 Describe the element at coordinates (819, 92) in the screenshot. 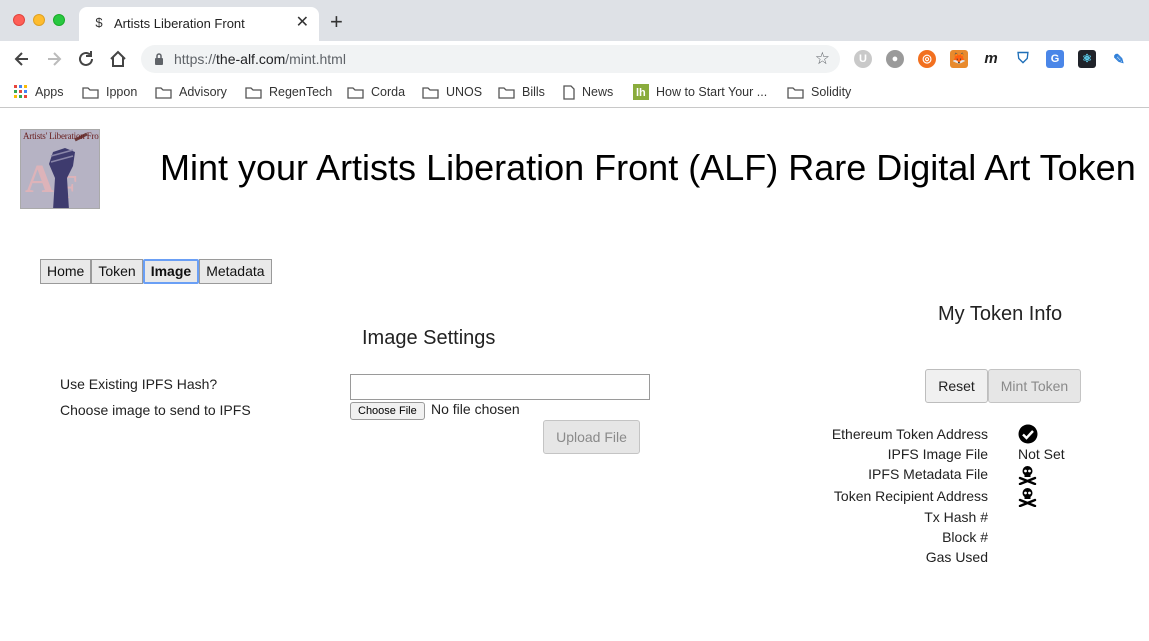

I see `bookmark-solidity: Solidity` at that location.